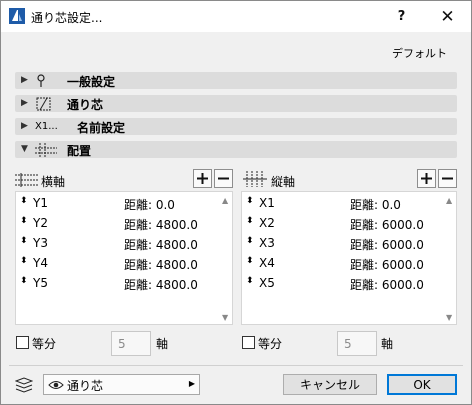 The width and height of the screenshot is (472, 405). I want to click on list-item: ⬍ Y5 距離: 4800.0, so click(124, 284).